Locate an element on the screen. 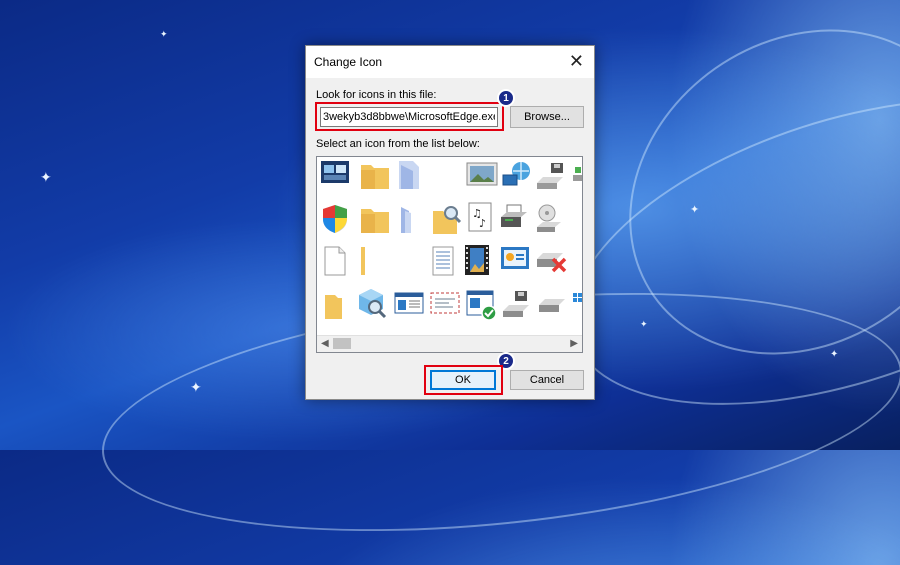 Image resolution: width=900 pixels, height=565 pixels. folder-half-icon is located at coordinates (406, 220).